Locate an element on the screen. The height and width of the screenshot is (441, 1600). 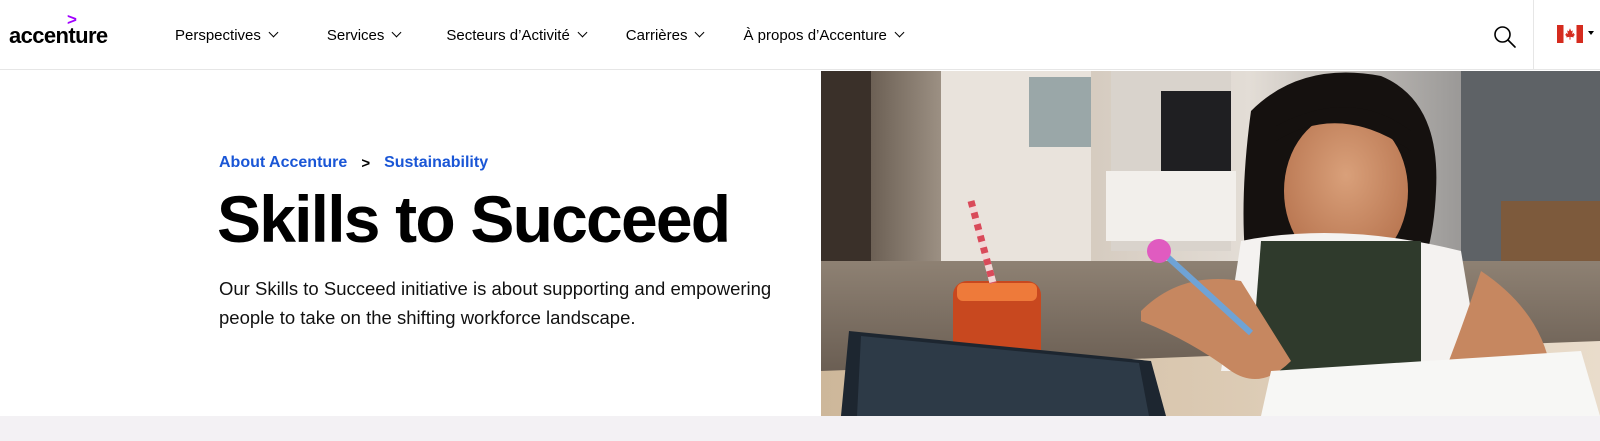
section-divider-band is located at coordinates (800, 428).